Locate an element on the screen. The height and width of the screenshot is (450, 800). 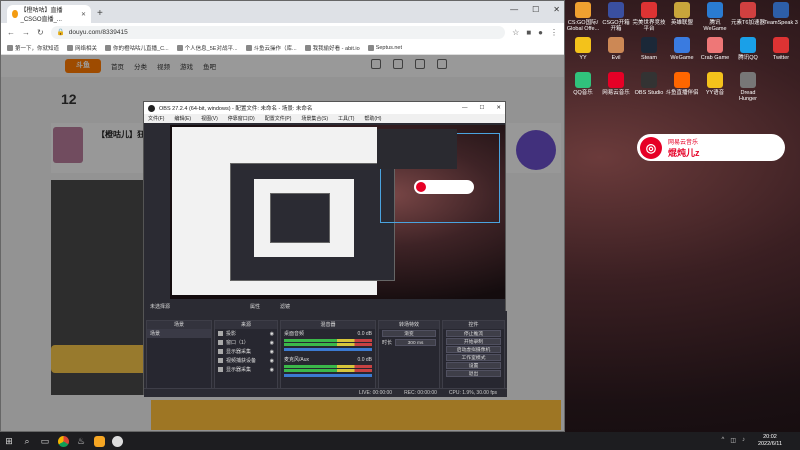
desktop-shortcut: 元素T6加速器 is located at coordinates (748, 14).